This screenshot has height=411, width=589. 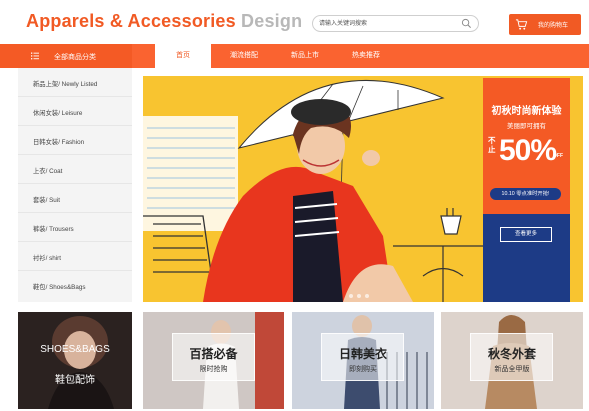 I want to click on logo-text-secondary: Design, so click(x=272, y=21).